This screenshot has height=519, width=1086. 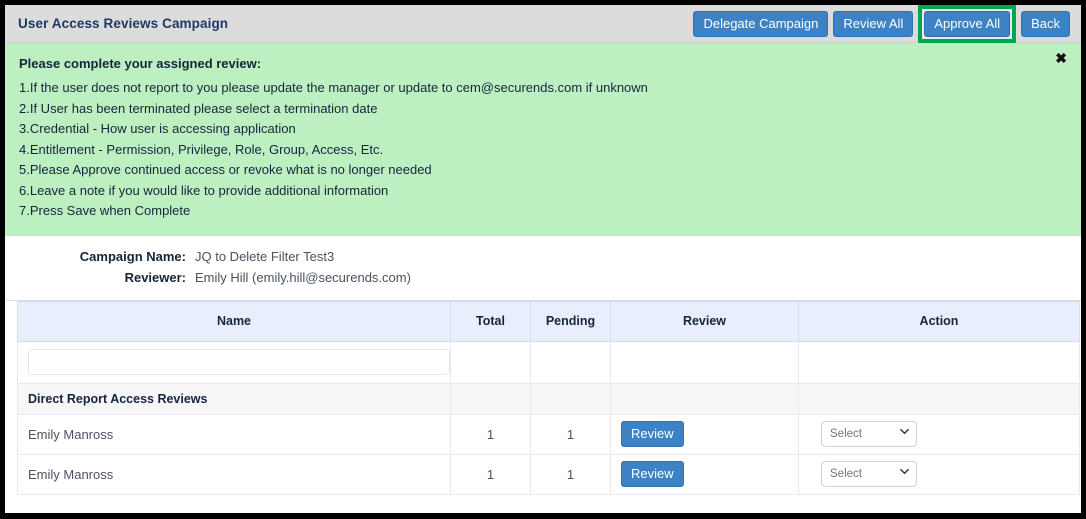 What do you see at coordinates (704, 321) in the screenshot?
I see `column-header-review: Review` at bounding box center [704, 321].